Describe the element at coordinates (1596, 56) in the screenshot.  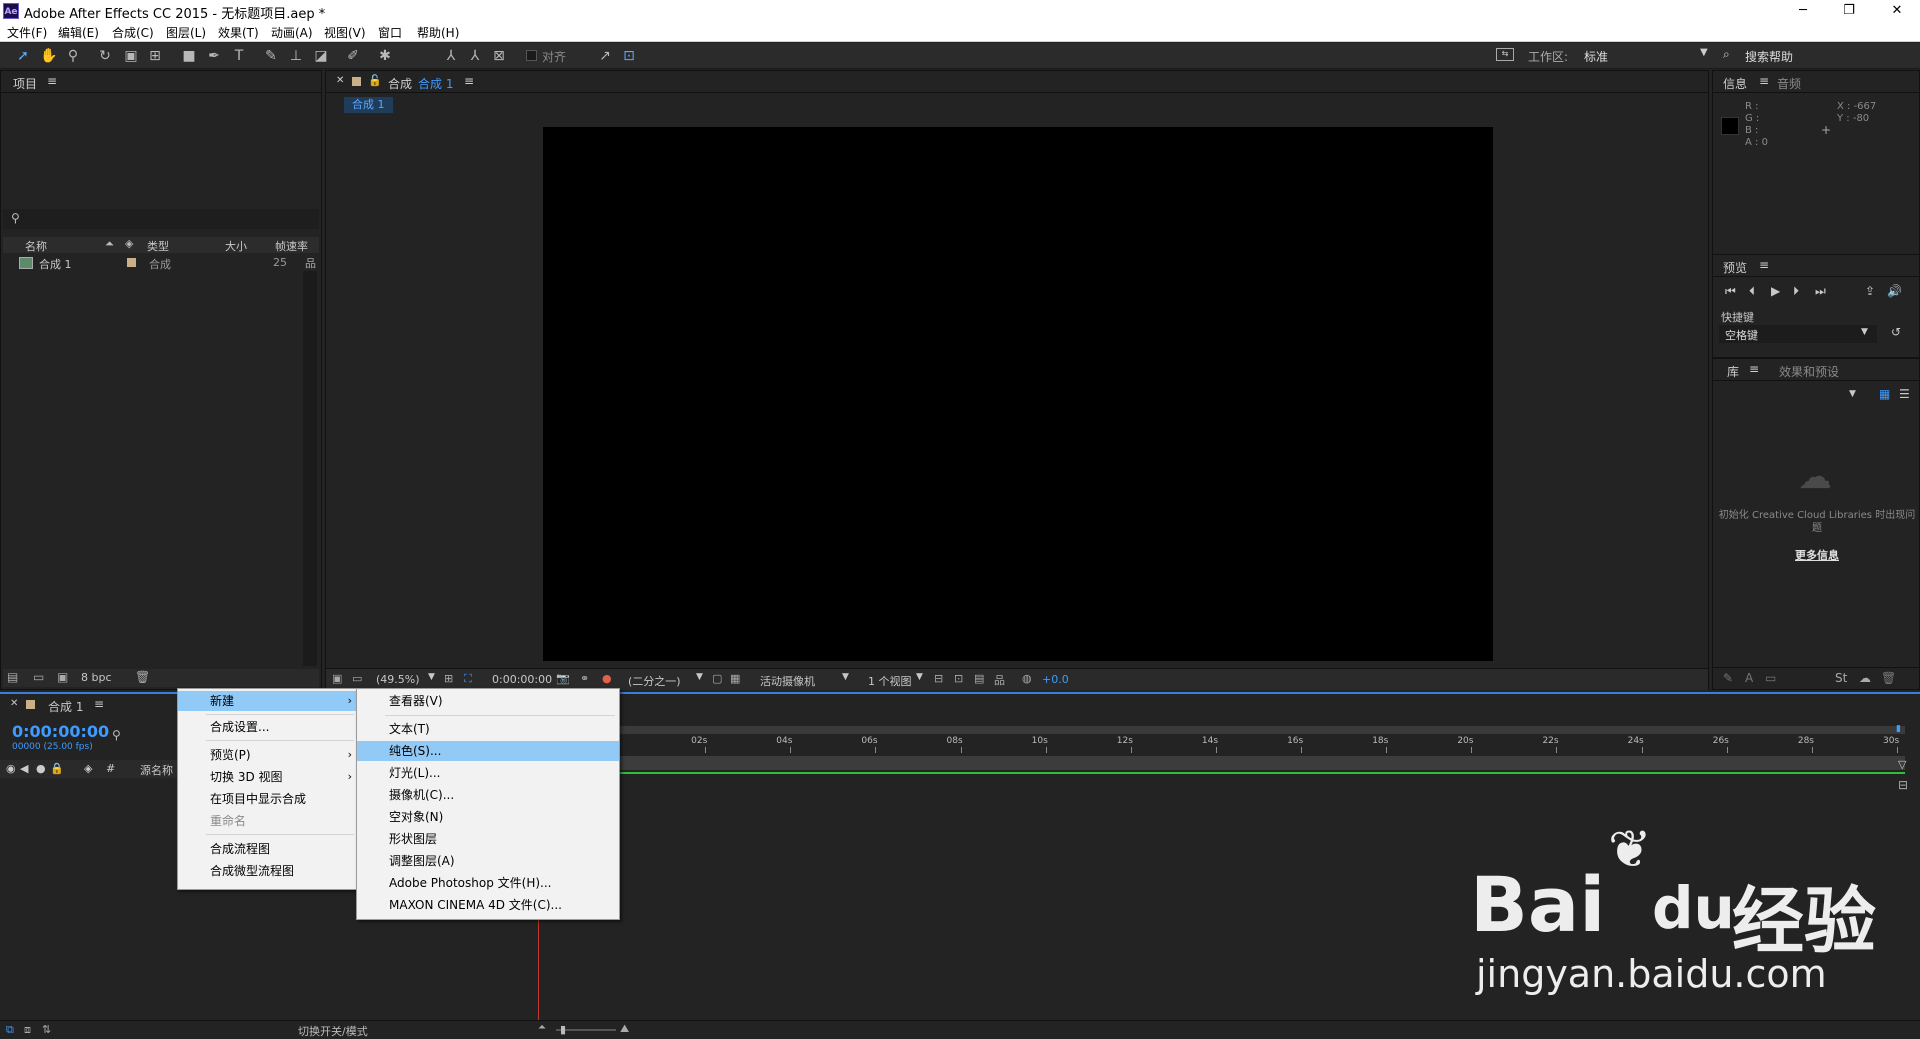
I see `workspace-value: 标准` at that location.